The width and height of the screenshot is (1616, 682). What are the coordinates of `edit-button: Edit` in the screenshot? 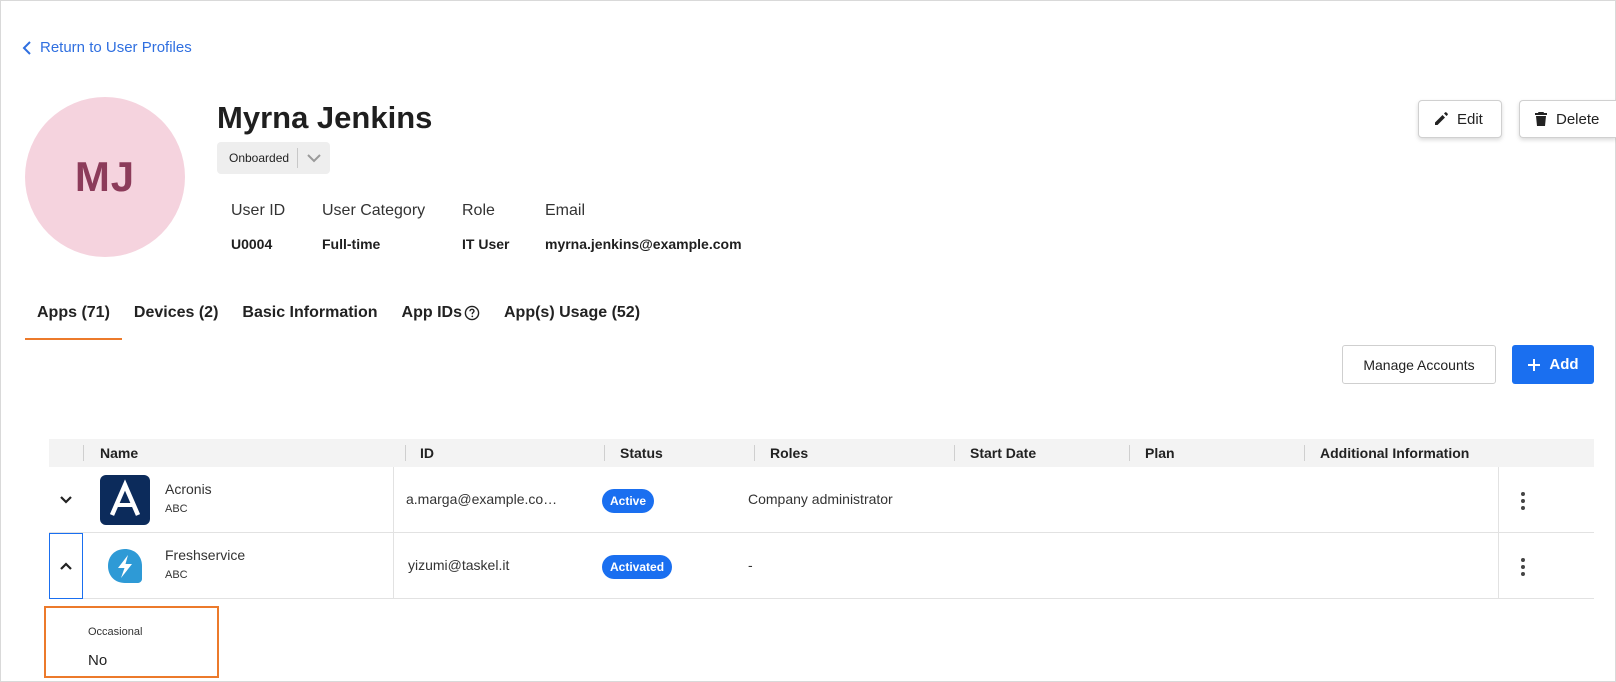 It's located at (1460, 119).